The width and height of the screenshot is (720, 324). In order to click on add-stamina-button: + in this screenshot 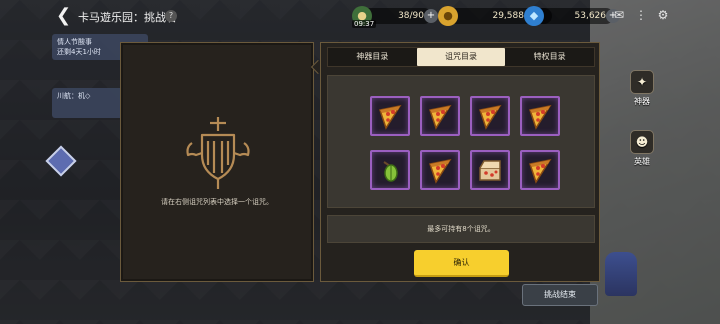, I will do `click(431, 16)`.